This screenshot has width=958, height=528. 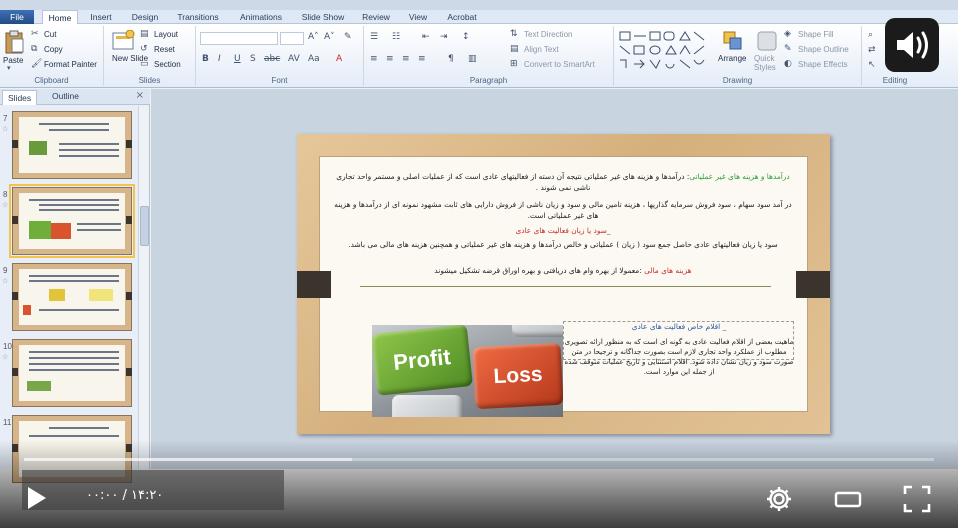 What do you see at coordinates (668, 270) in the screenshot?
I see `term-financial-costs: هزینه های مالی` at bounding box center [668, 270].